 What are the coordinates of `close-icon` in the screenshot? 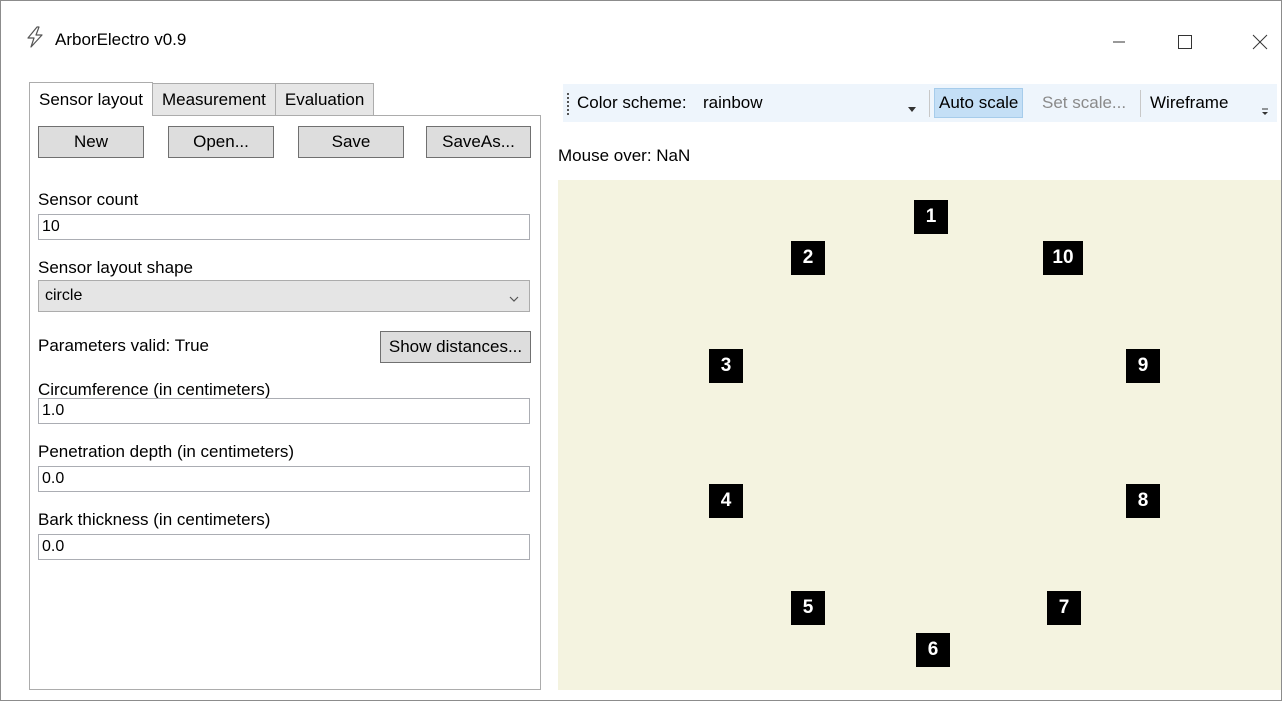 It's located at (1260, 42).